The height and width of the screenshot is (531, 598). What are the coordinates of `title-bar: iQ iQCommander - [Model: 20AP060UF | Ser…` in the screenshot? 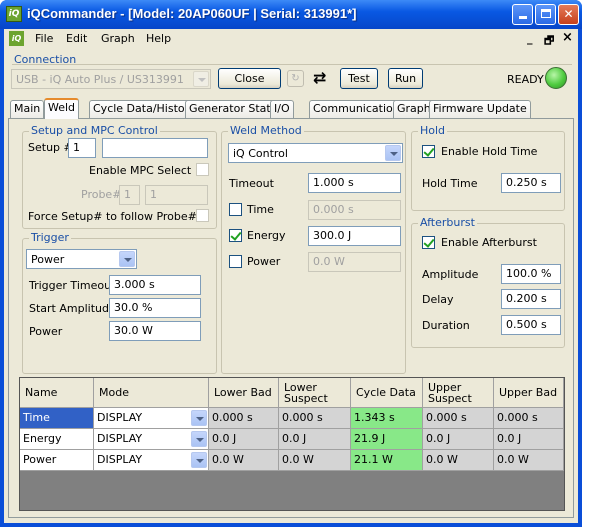 It's located at (291, 14).